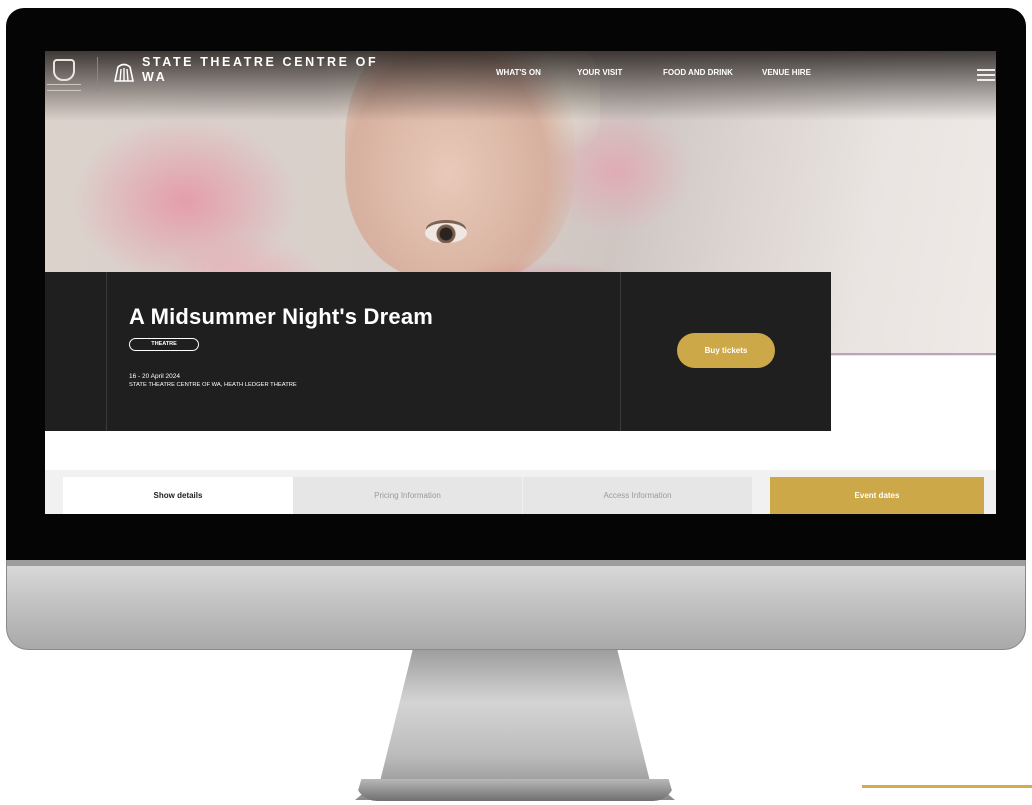  I want to click on card-divider-right, so click(620, 351).